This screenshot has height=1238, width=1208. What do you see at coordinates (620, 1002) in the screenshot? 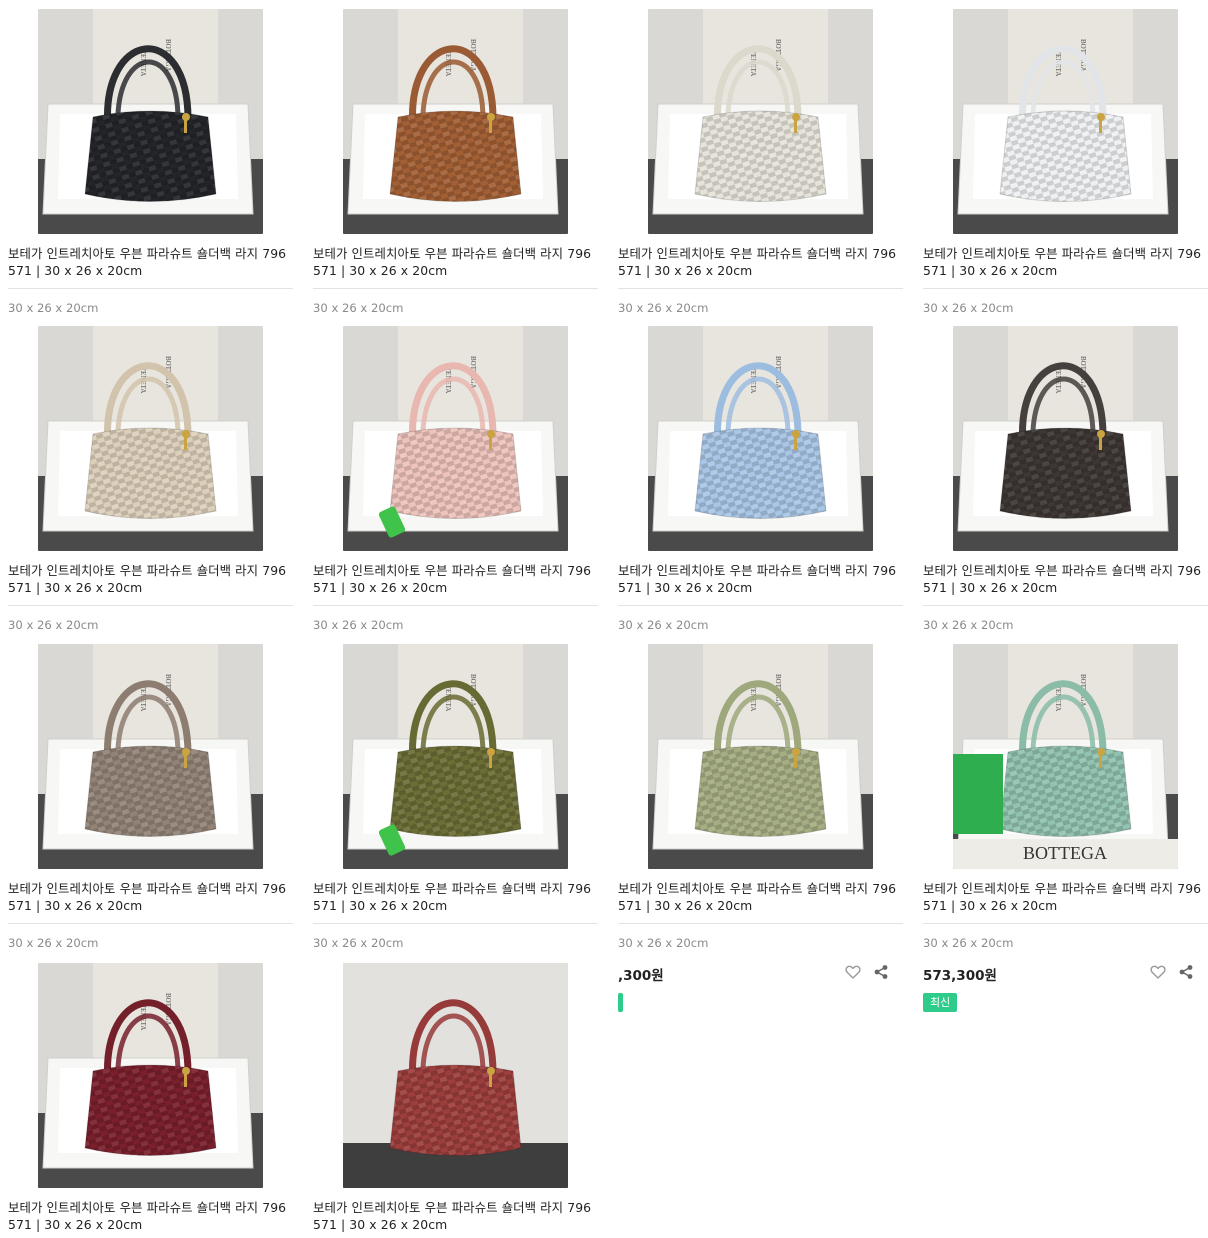
I see `new-badge` at bounding box center [620, 1002].